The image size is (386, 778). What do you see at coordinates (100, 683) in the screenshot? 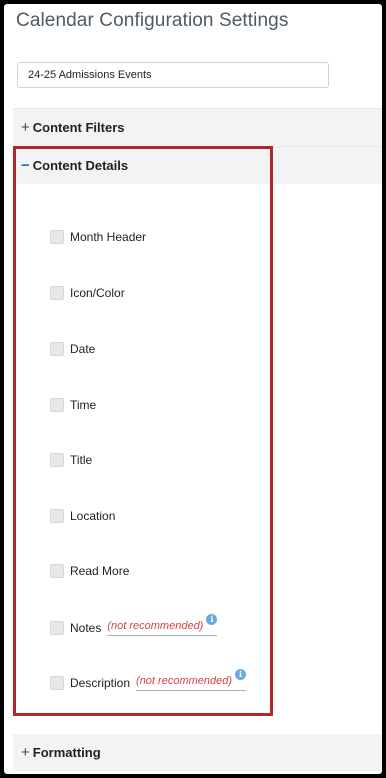
I see `checkbox-label: Description` at bounding box center [100, 683].